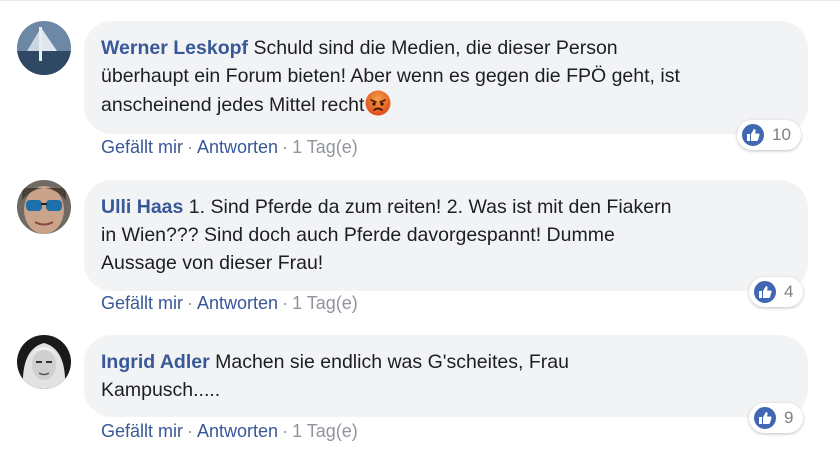  Describe the element at coordinates (392, 362) in the screenshot. I see `comment-text: Machen sie endlich was G'scheites, Frau` at that location.